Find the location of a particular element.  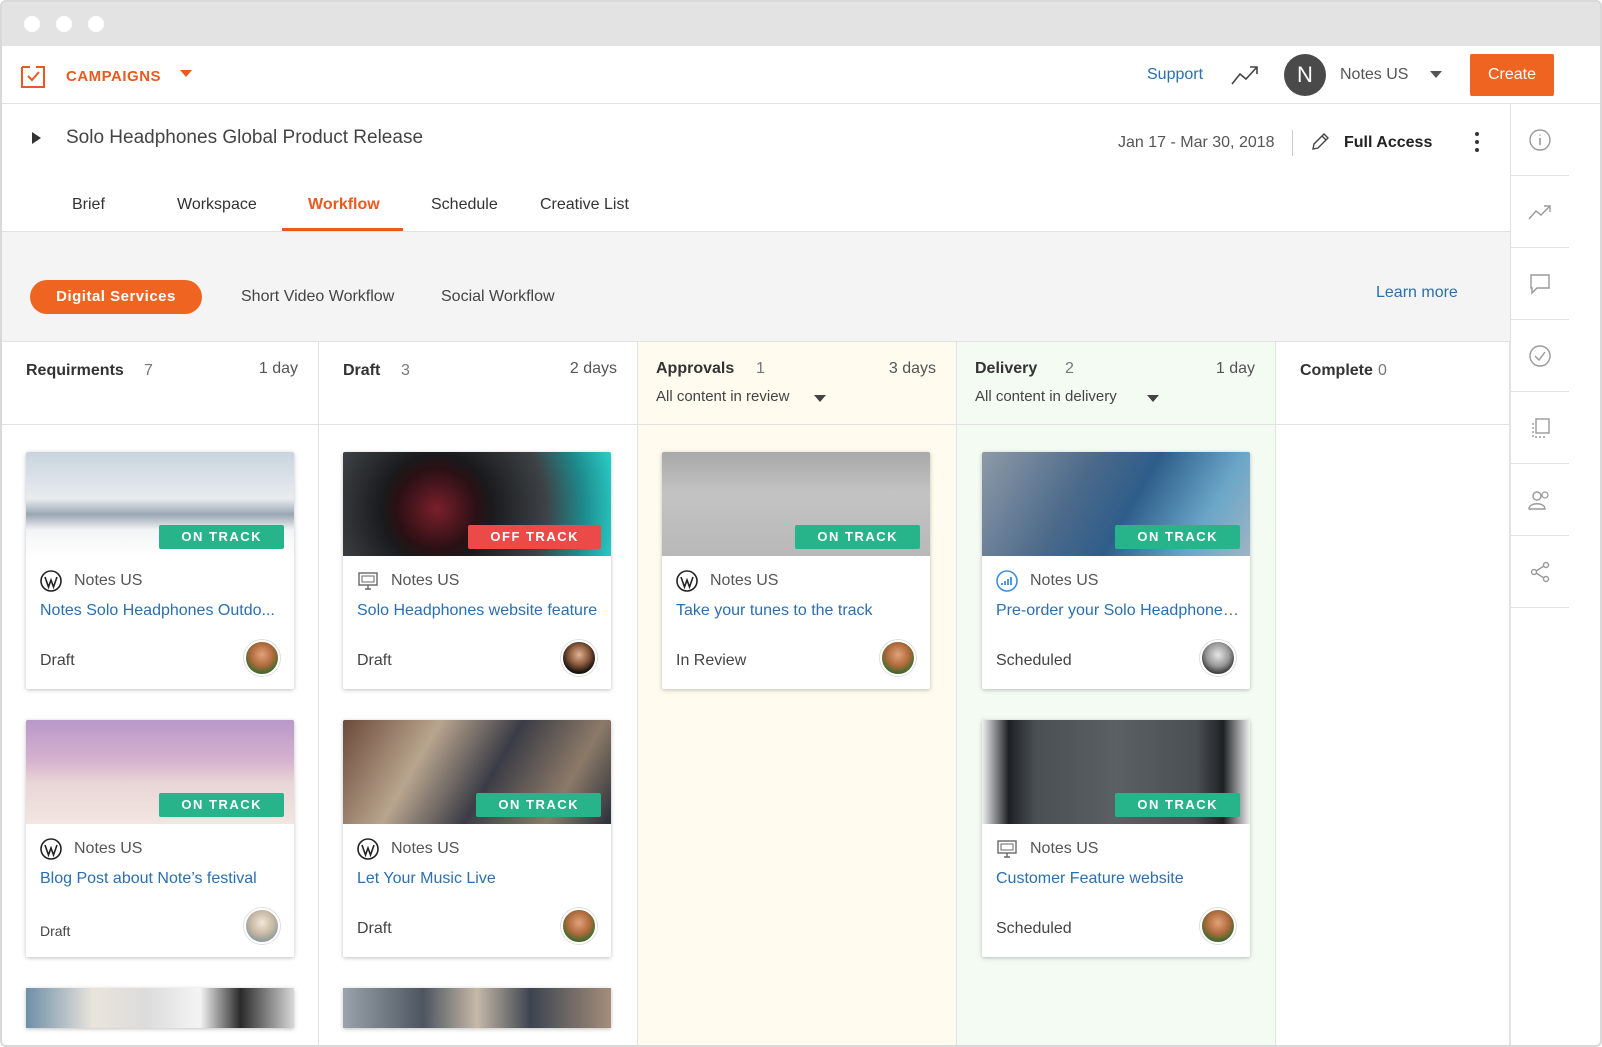

column-header: Draft 3 2 days is located at coordinates (478, 383).